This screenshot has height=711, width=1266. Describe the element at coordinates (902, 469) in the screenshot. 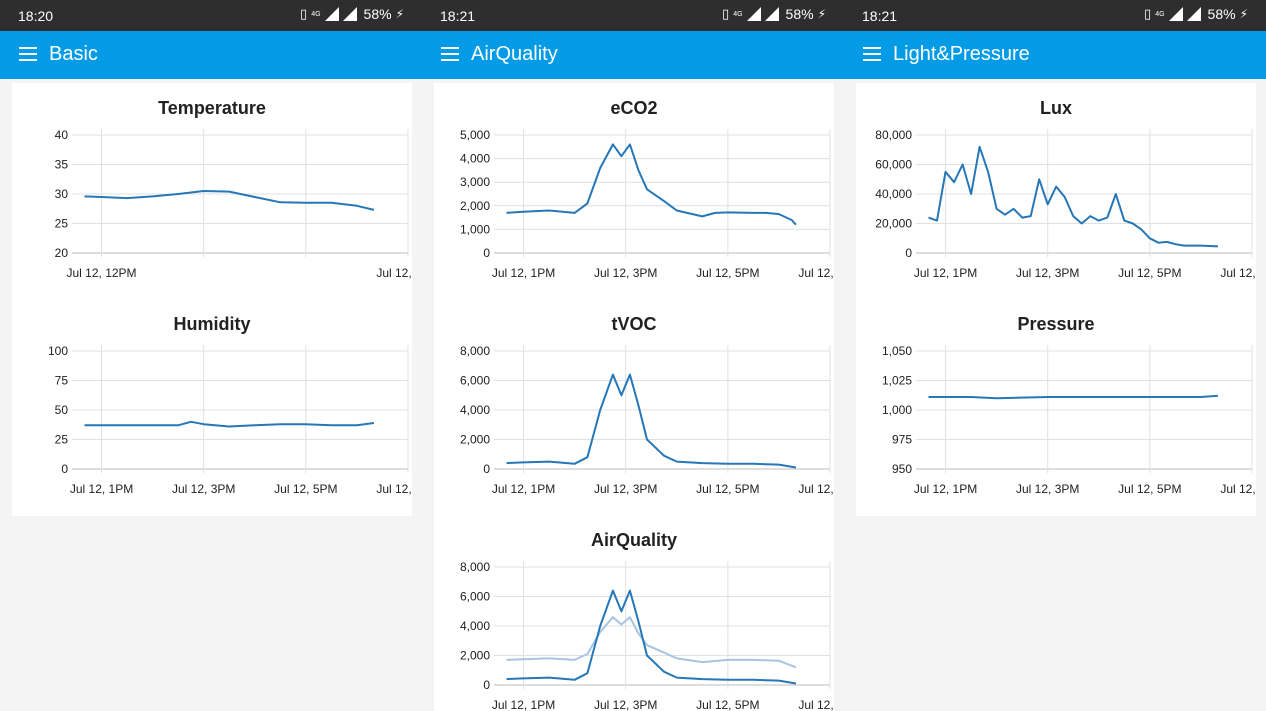

I see `y-tick-label: 950` at that location.